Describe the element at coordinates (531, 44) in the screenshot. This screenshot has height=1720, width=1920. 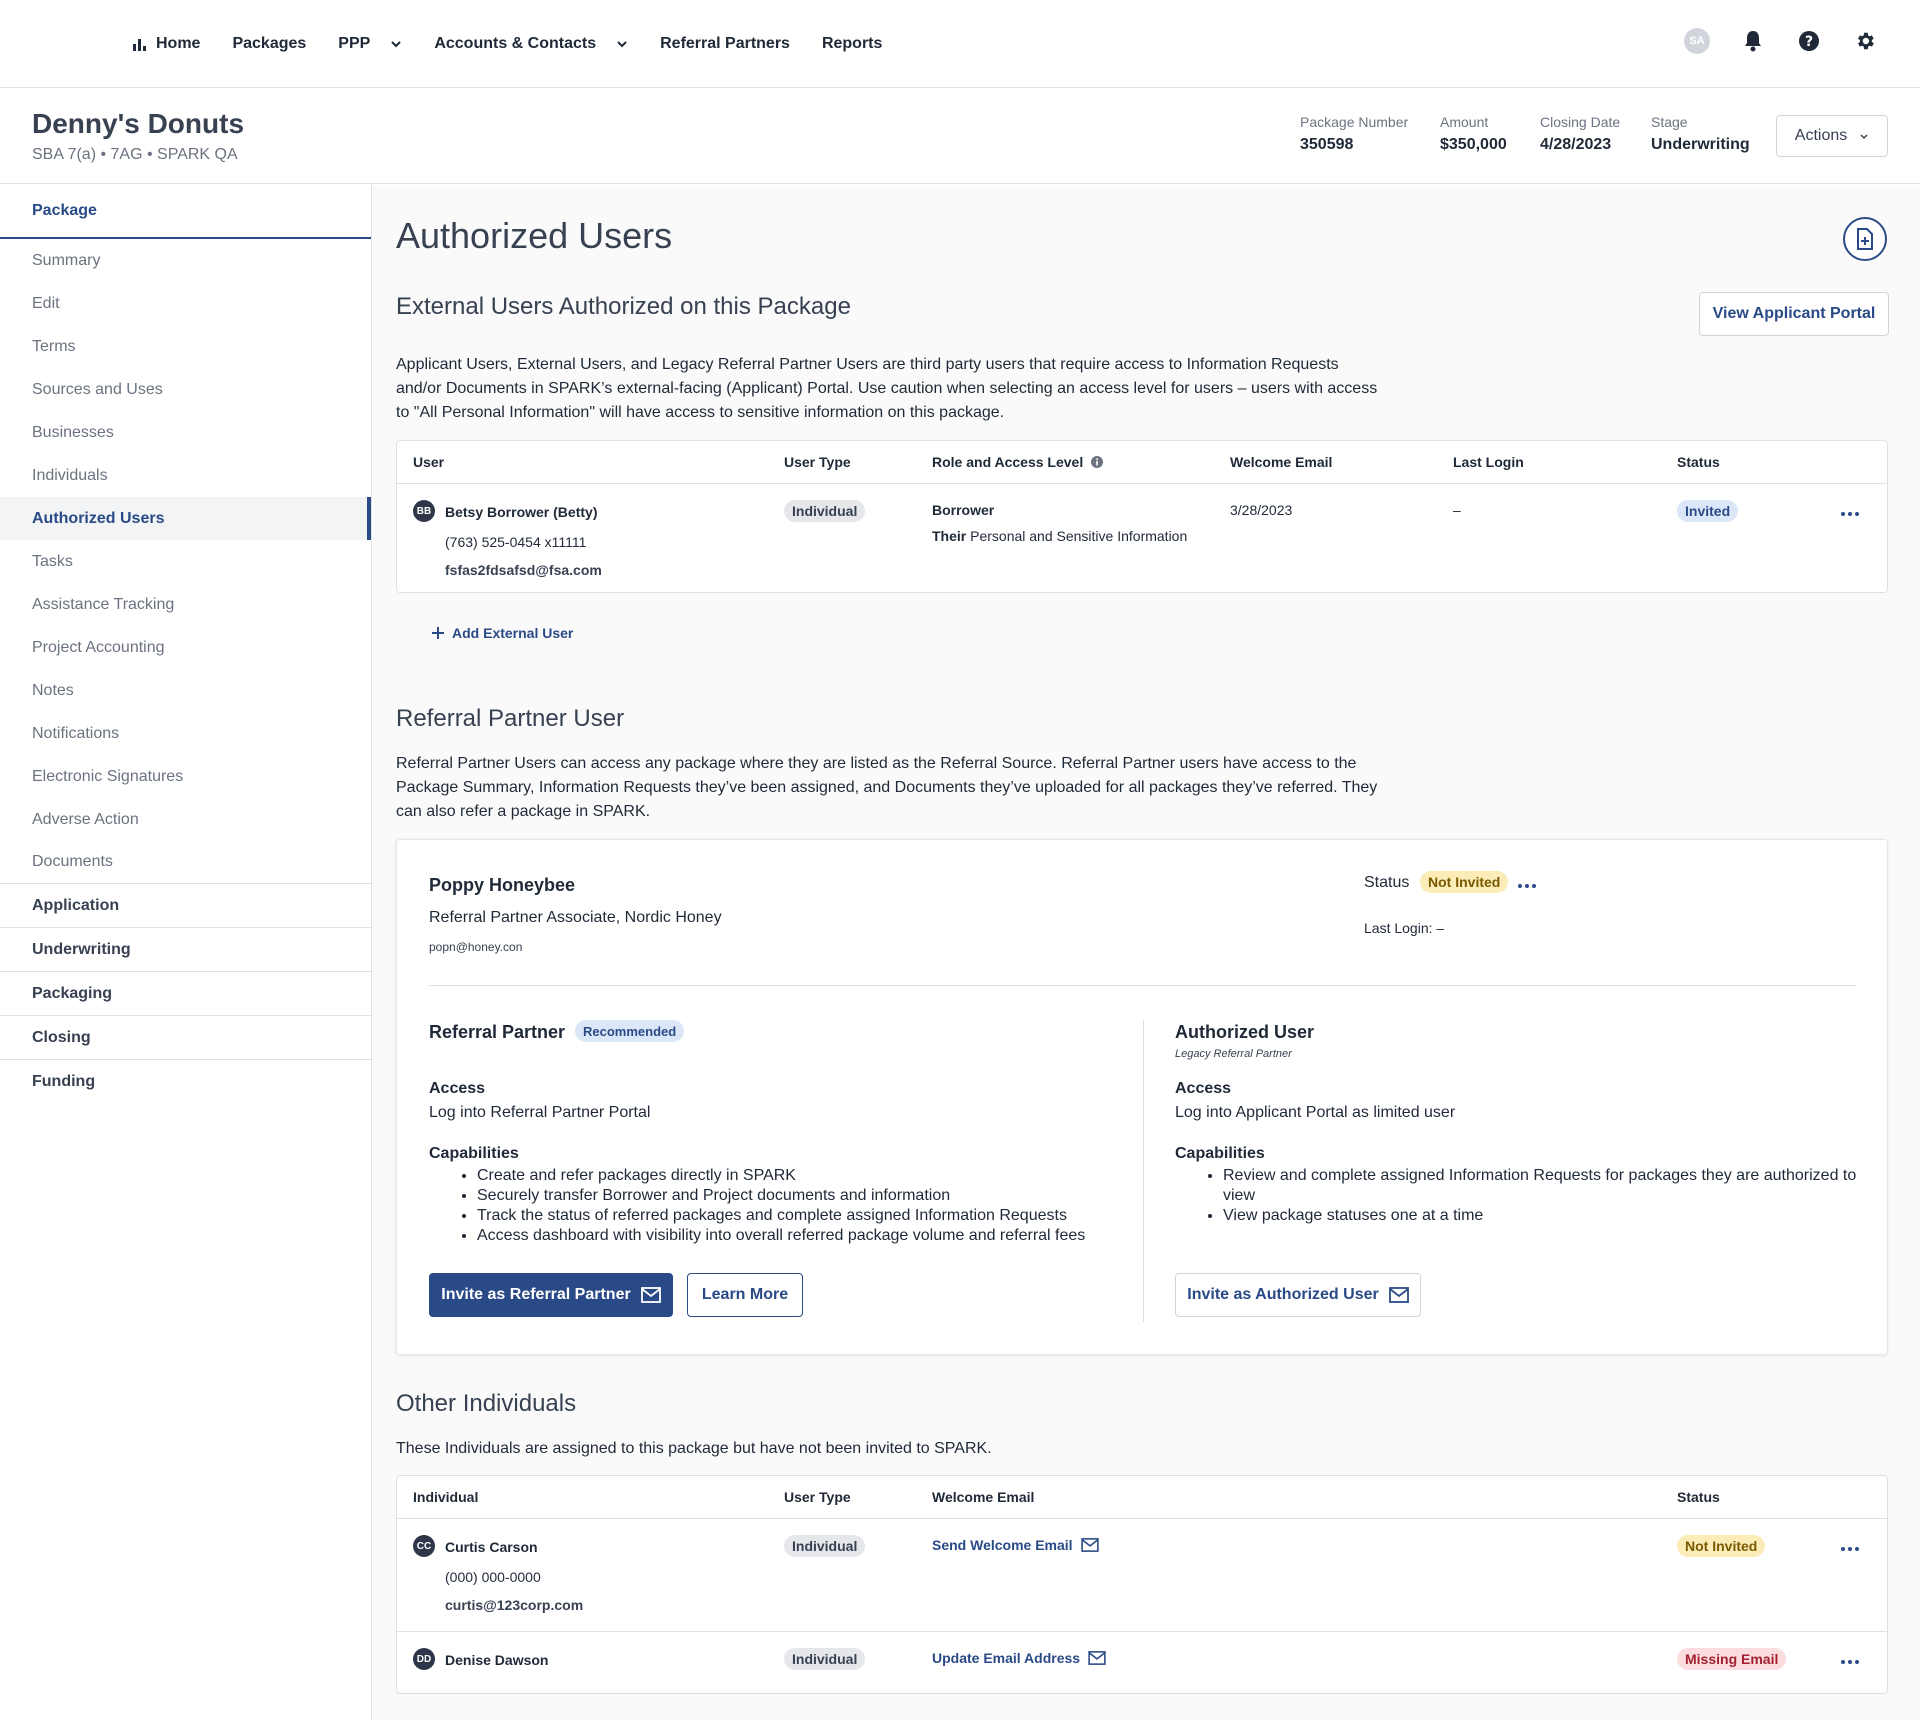
I see `nav-accounts-contacts: Accounts & Contacts` at that location.